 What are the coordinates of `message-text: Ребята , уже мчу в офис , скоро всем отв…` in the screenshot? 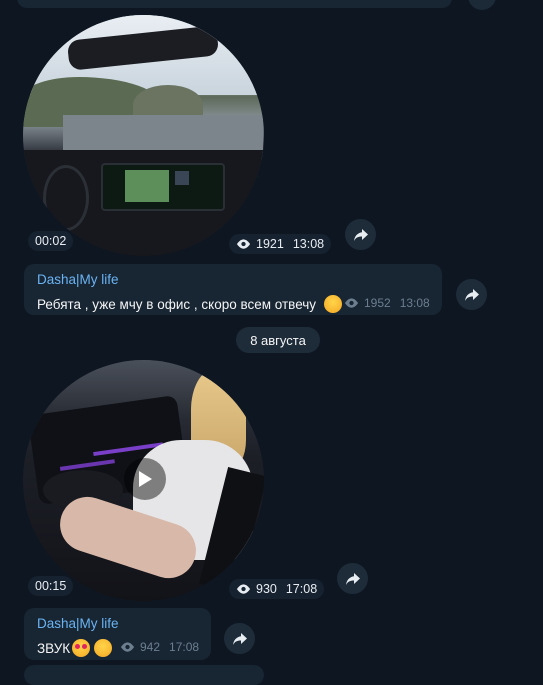 It's located at (189, 304).